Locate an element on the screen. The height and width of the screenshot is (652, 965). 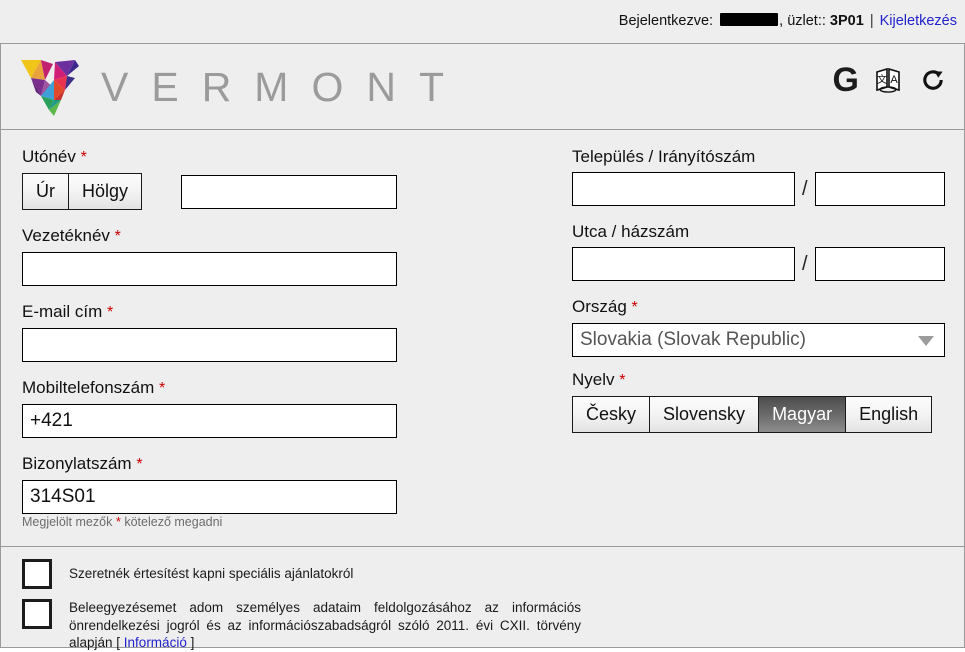
street-house-row: / is located at coordinates (758, 264).